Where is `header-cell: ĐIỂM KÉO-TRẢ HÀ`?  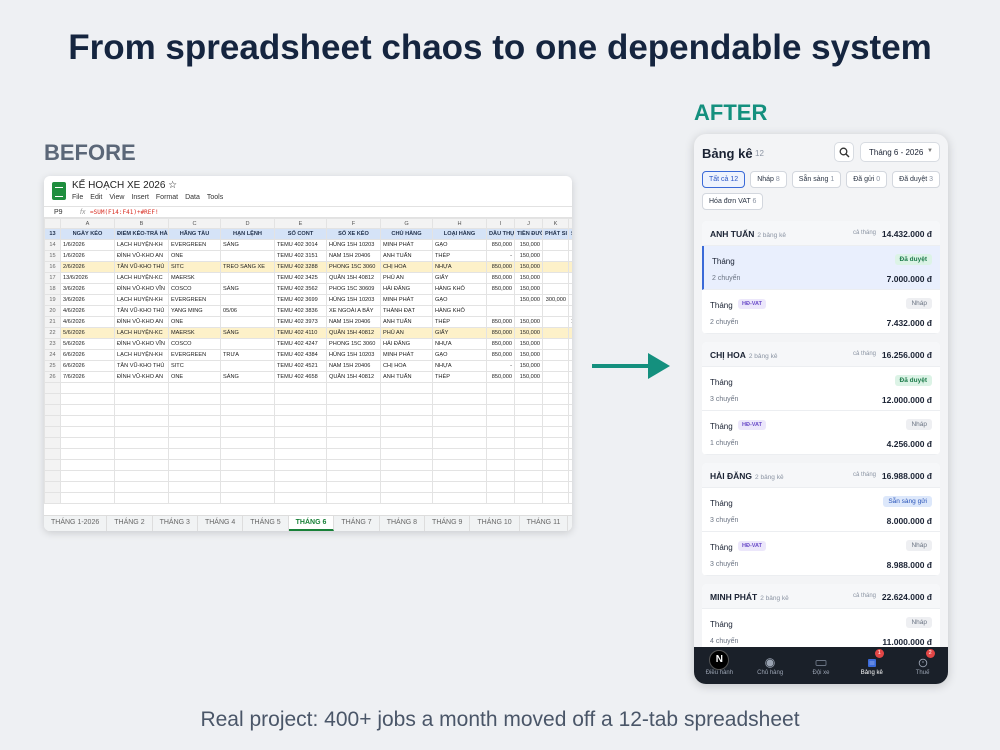
header-cell: ĐIỂM KÉO-TRẢ HÀ is located at coordinates (141, 234).